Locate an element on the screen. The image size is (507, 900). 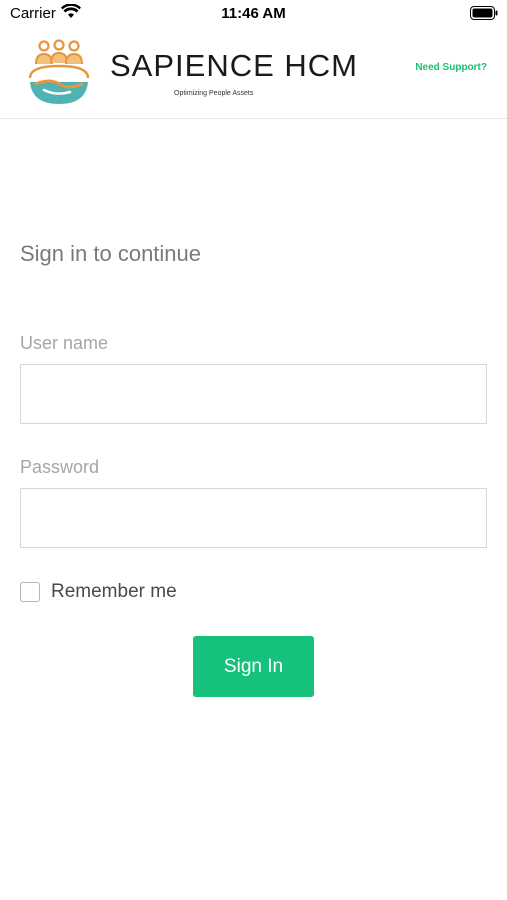
brand-name: SAPIENCE HCM is located at coordinates (234, 65).